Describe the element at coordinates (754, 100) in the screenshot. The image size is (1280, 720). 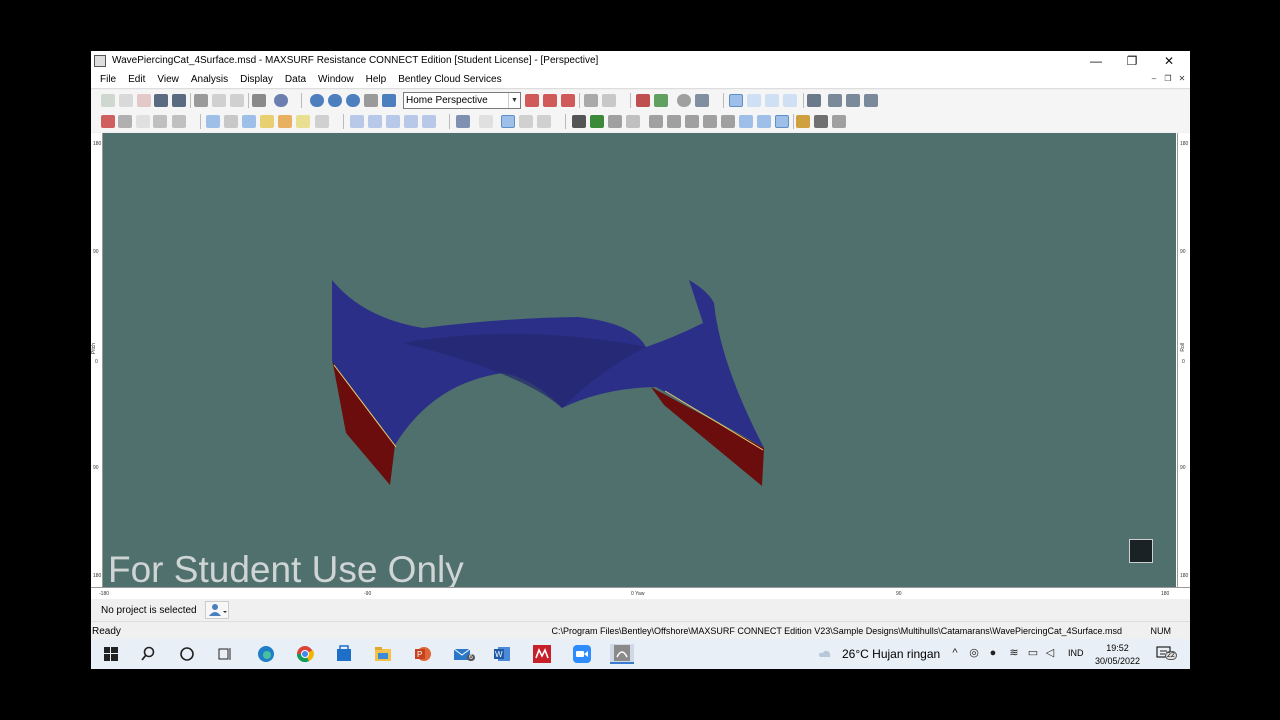
I see `view-plan-icon` at that location.